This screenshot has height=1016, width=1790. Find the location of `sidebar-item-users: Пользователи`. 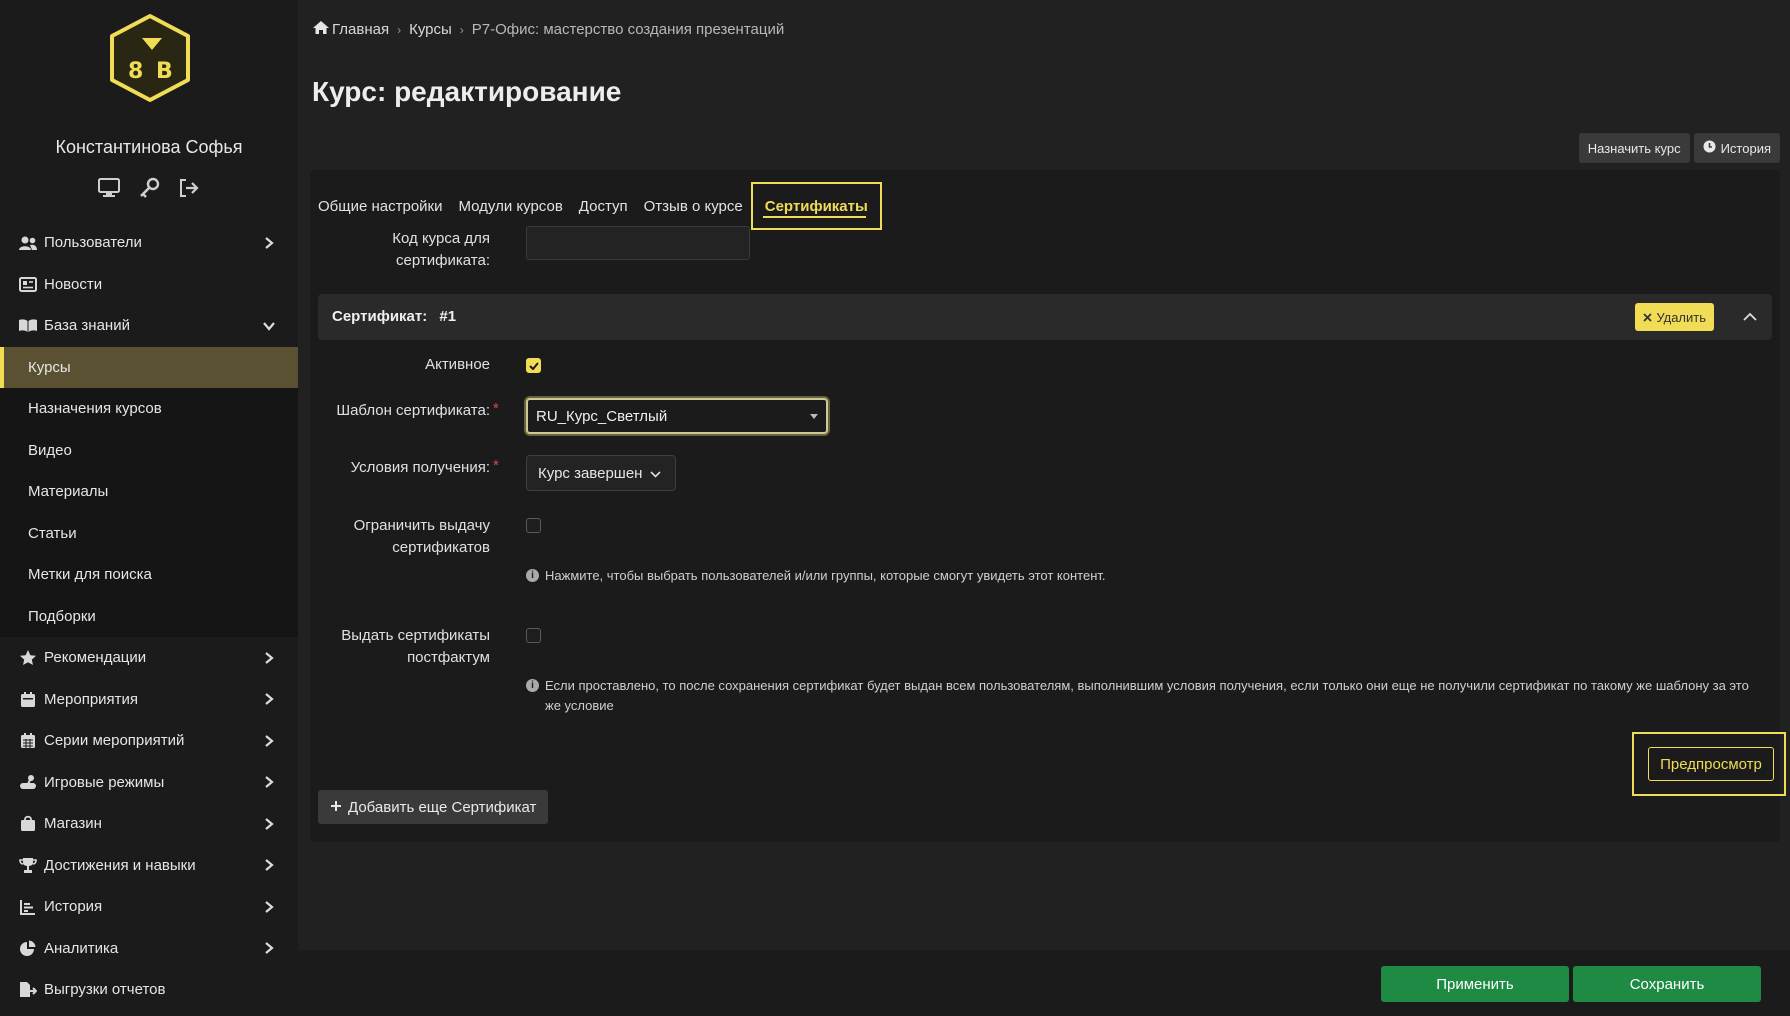

sidebar-item-users: Пользователи is located at coordinates (149, 243).